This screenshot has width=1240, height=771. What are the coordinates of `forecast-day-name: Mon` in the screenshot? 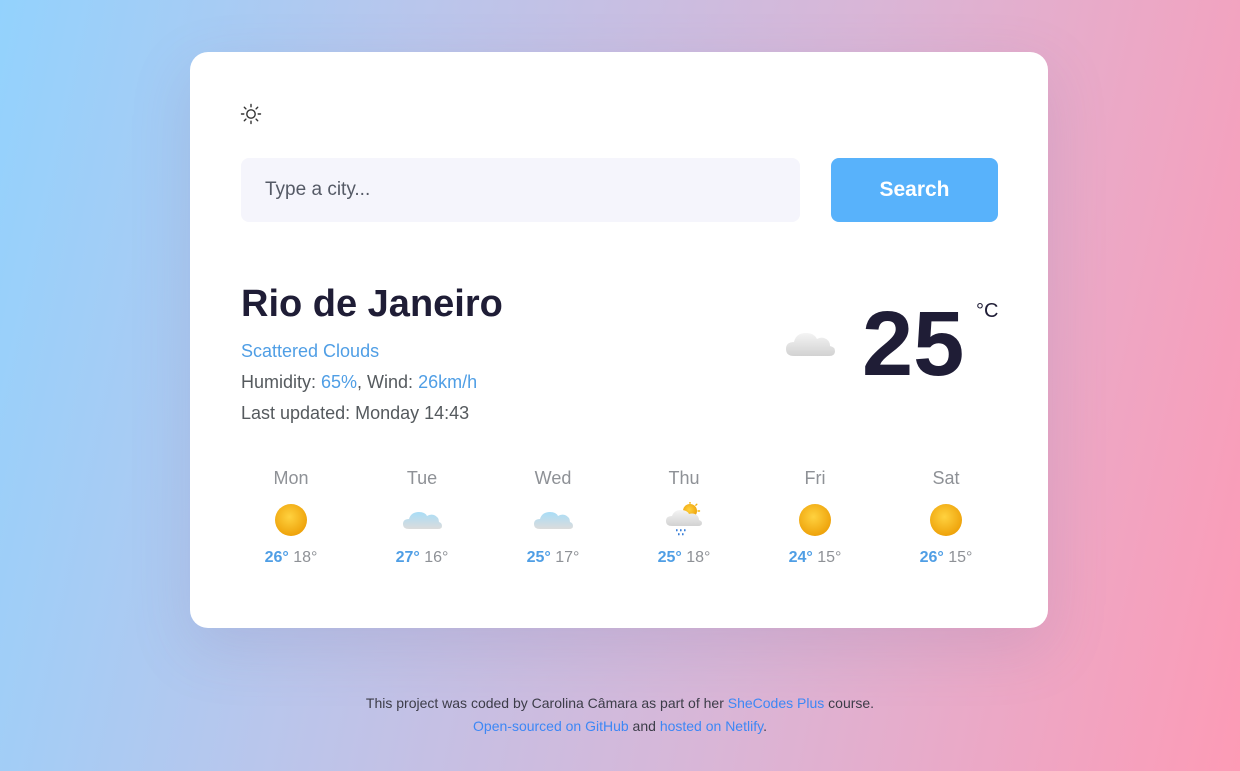 It's located at (291, 478).